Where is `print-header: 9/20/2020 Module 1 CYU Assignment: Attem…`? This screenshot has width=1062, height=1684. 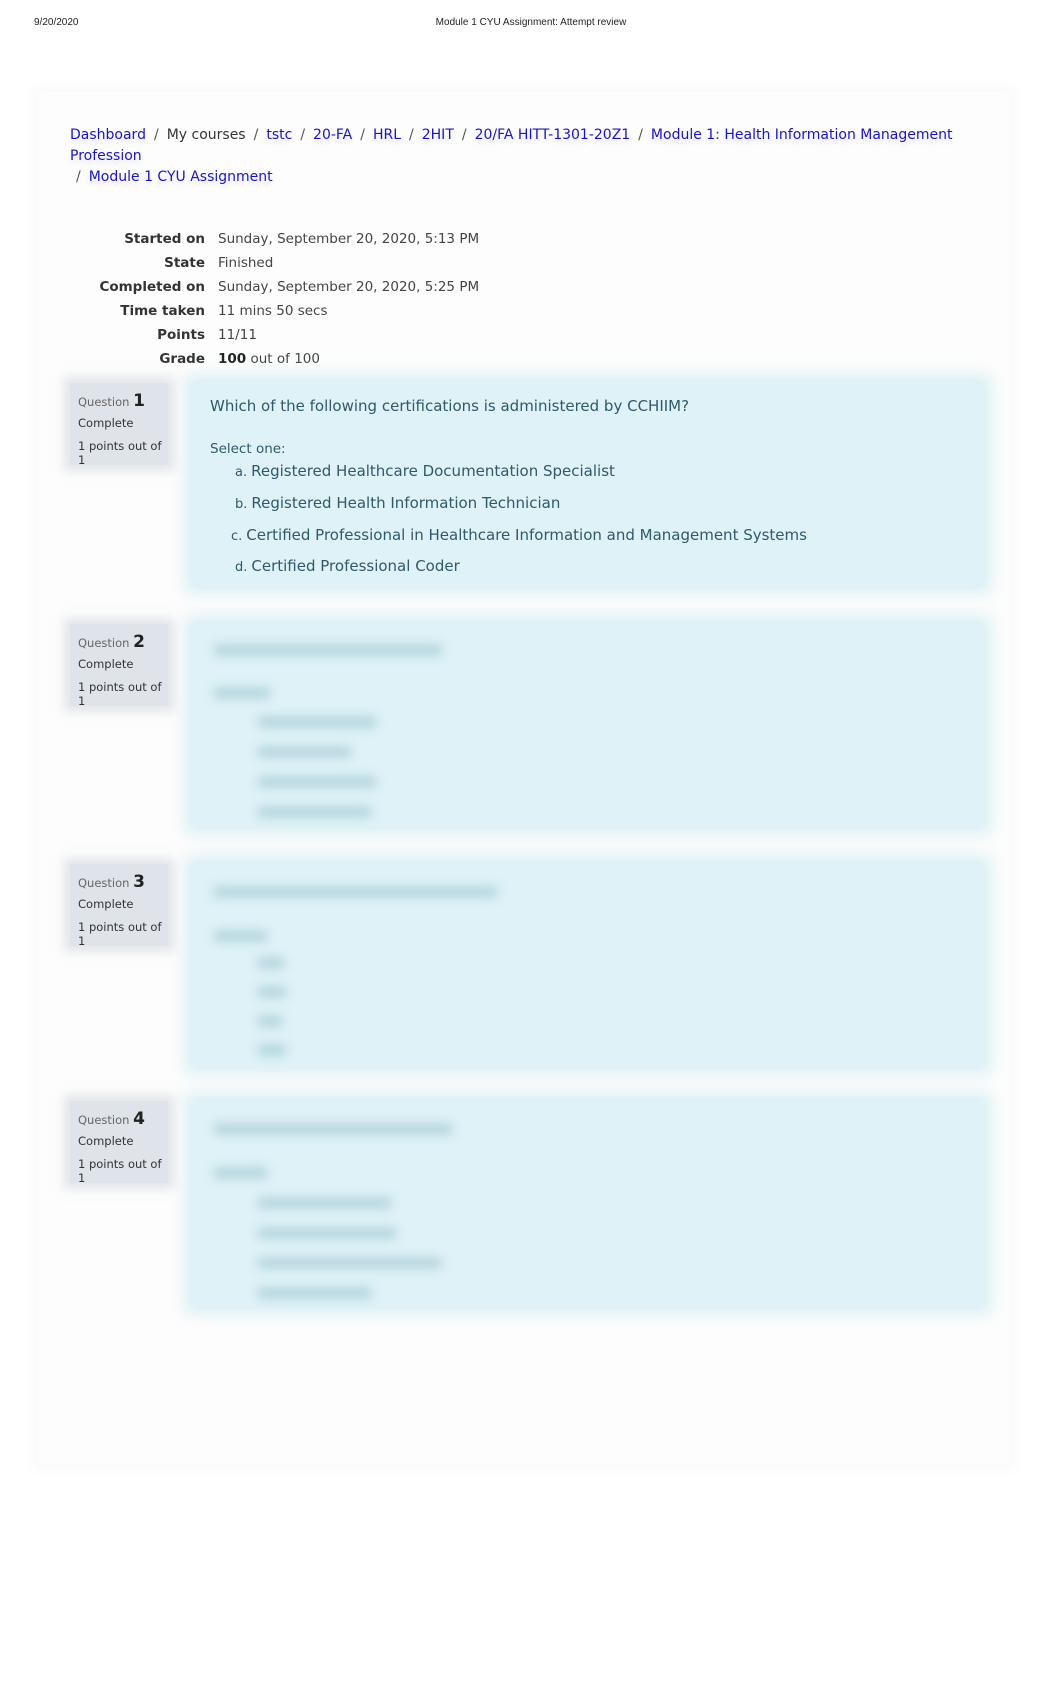 print-header: 9/20/2020 Module 1 CYU Assignment: Attem… is located at coordinates (531, 24).